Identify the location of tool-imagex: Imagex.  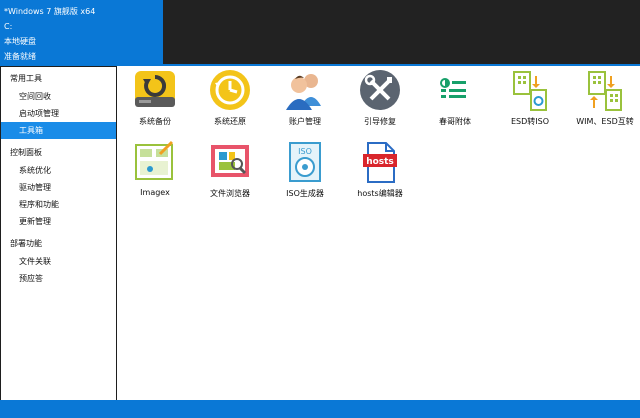
(155, 175).